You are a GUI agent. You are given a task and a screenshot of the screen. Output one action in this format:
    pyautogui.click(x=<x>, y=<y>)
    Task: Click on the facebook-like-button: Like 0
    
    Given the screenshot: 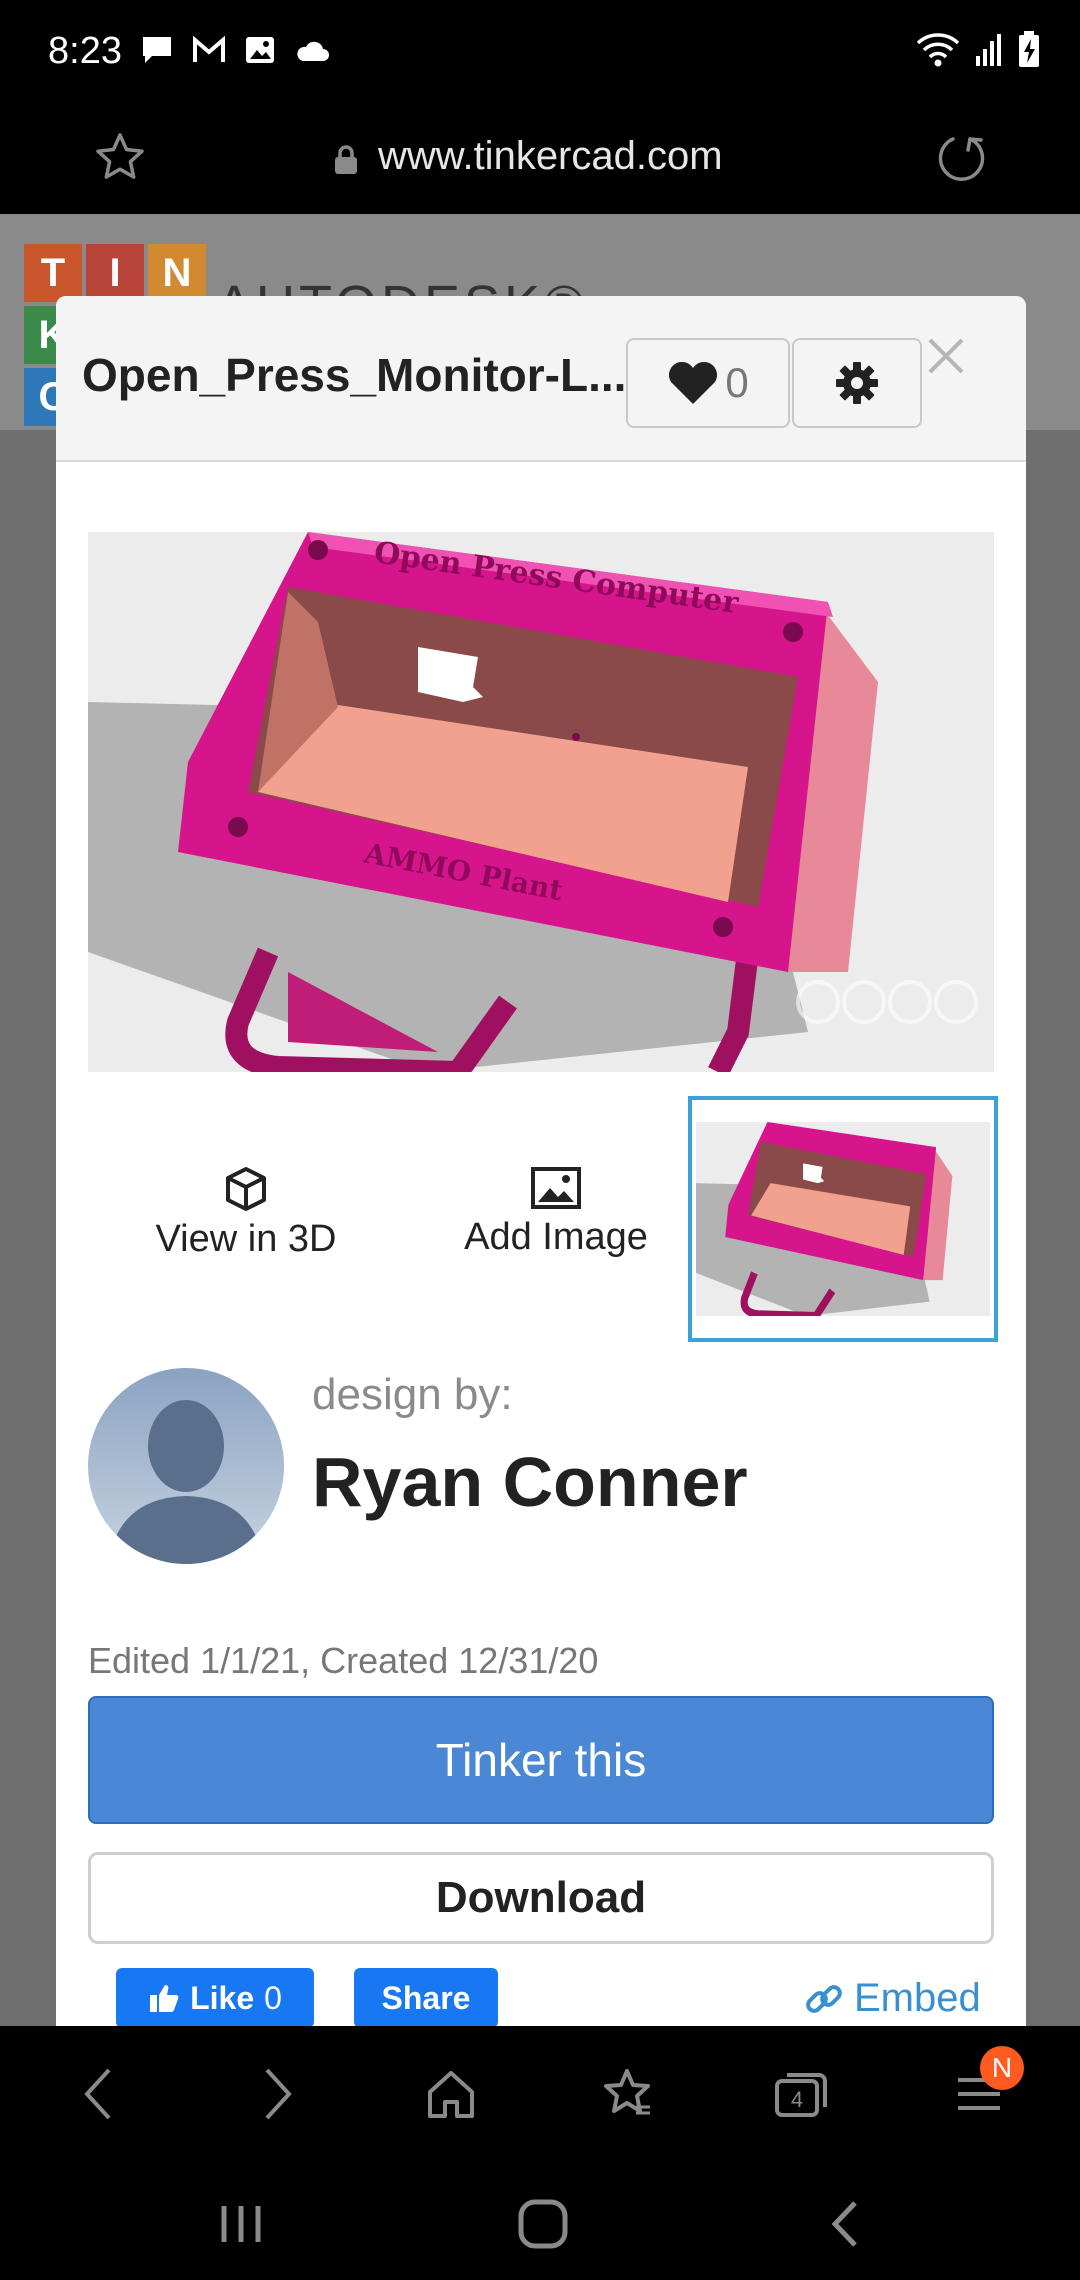 What is the action you would take?
    pyautogui.click(x=215, y=1997)
    